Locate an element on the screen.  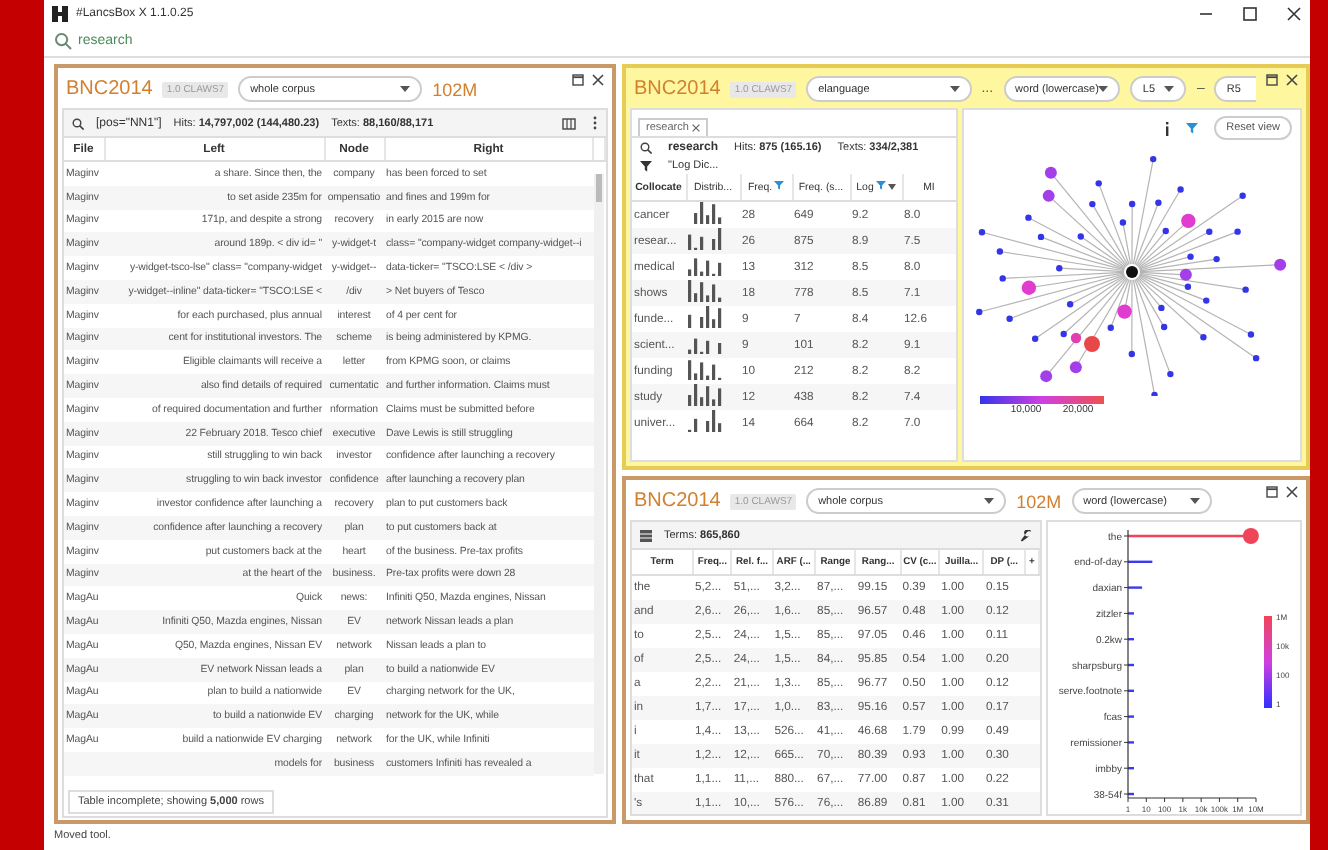
app-logo-icon is located at coordinates (60, 13).